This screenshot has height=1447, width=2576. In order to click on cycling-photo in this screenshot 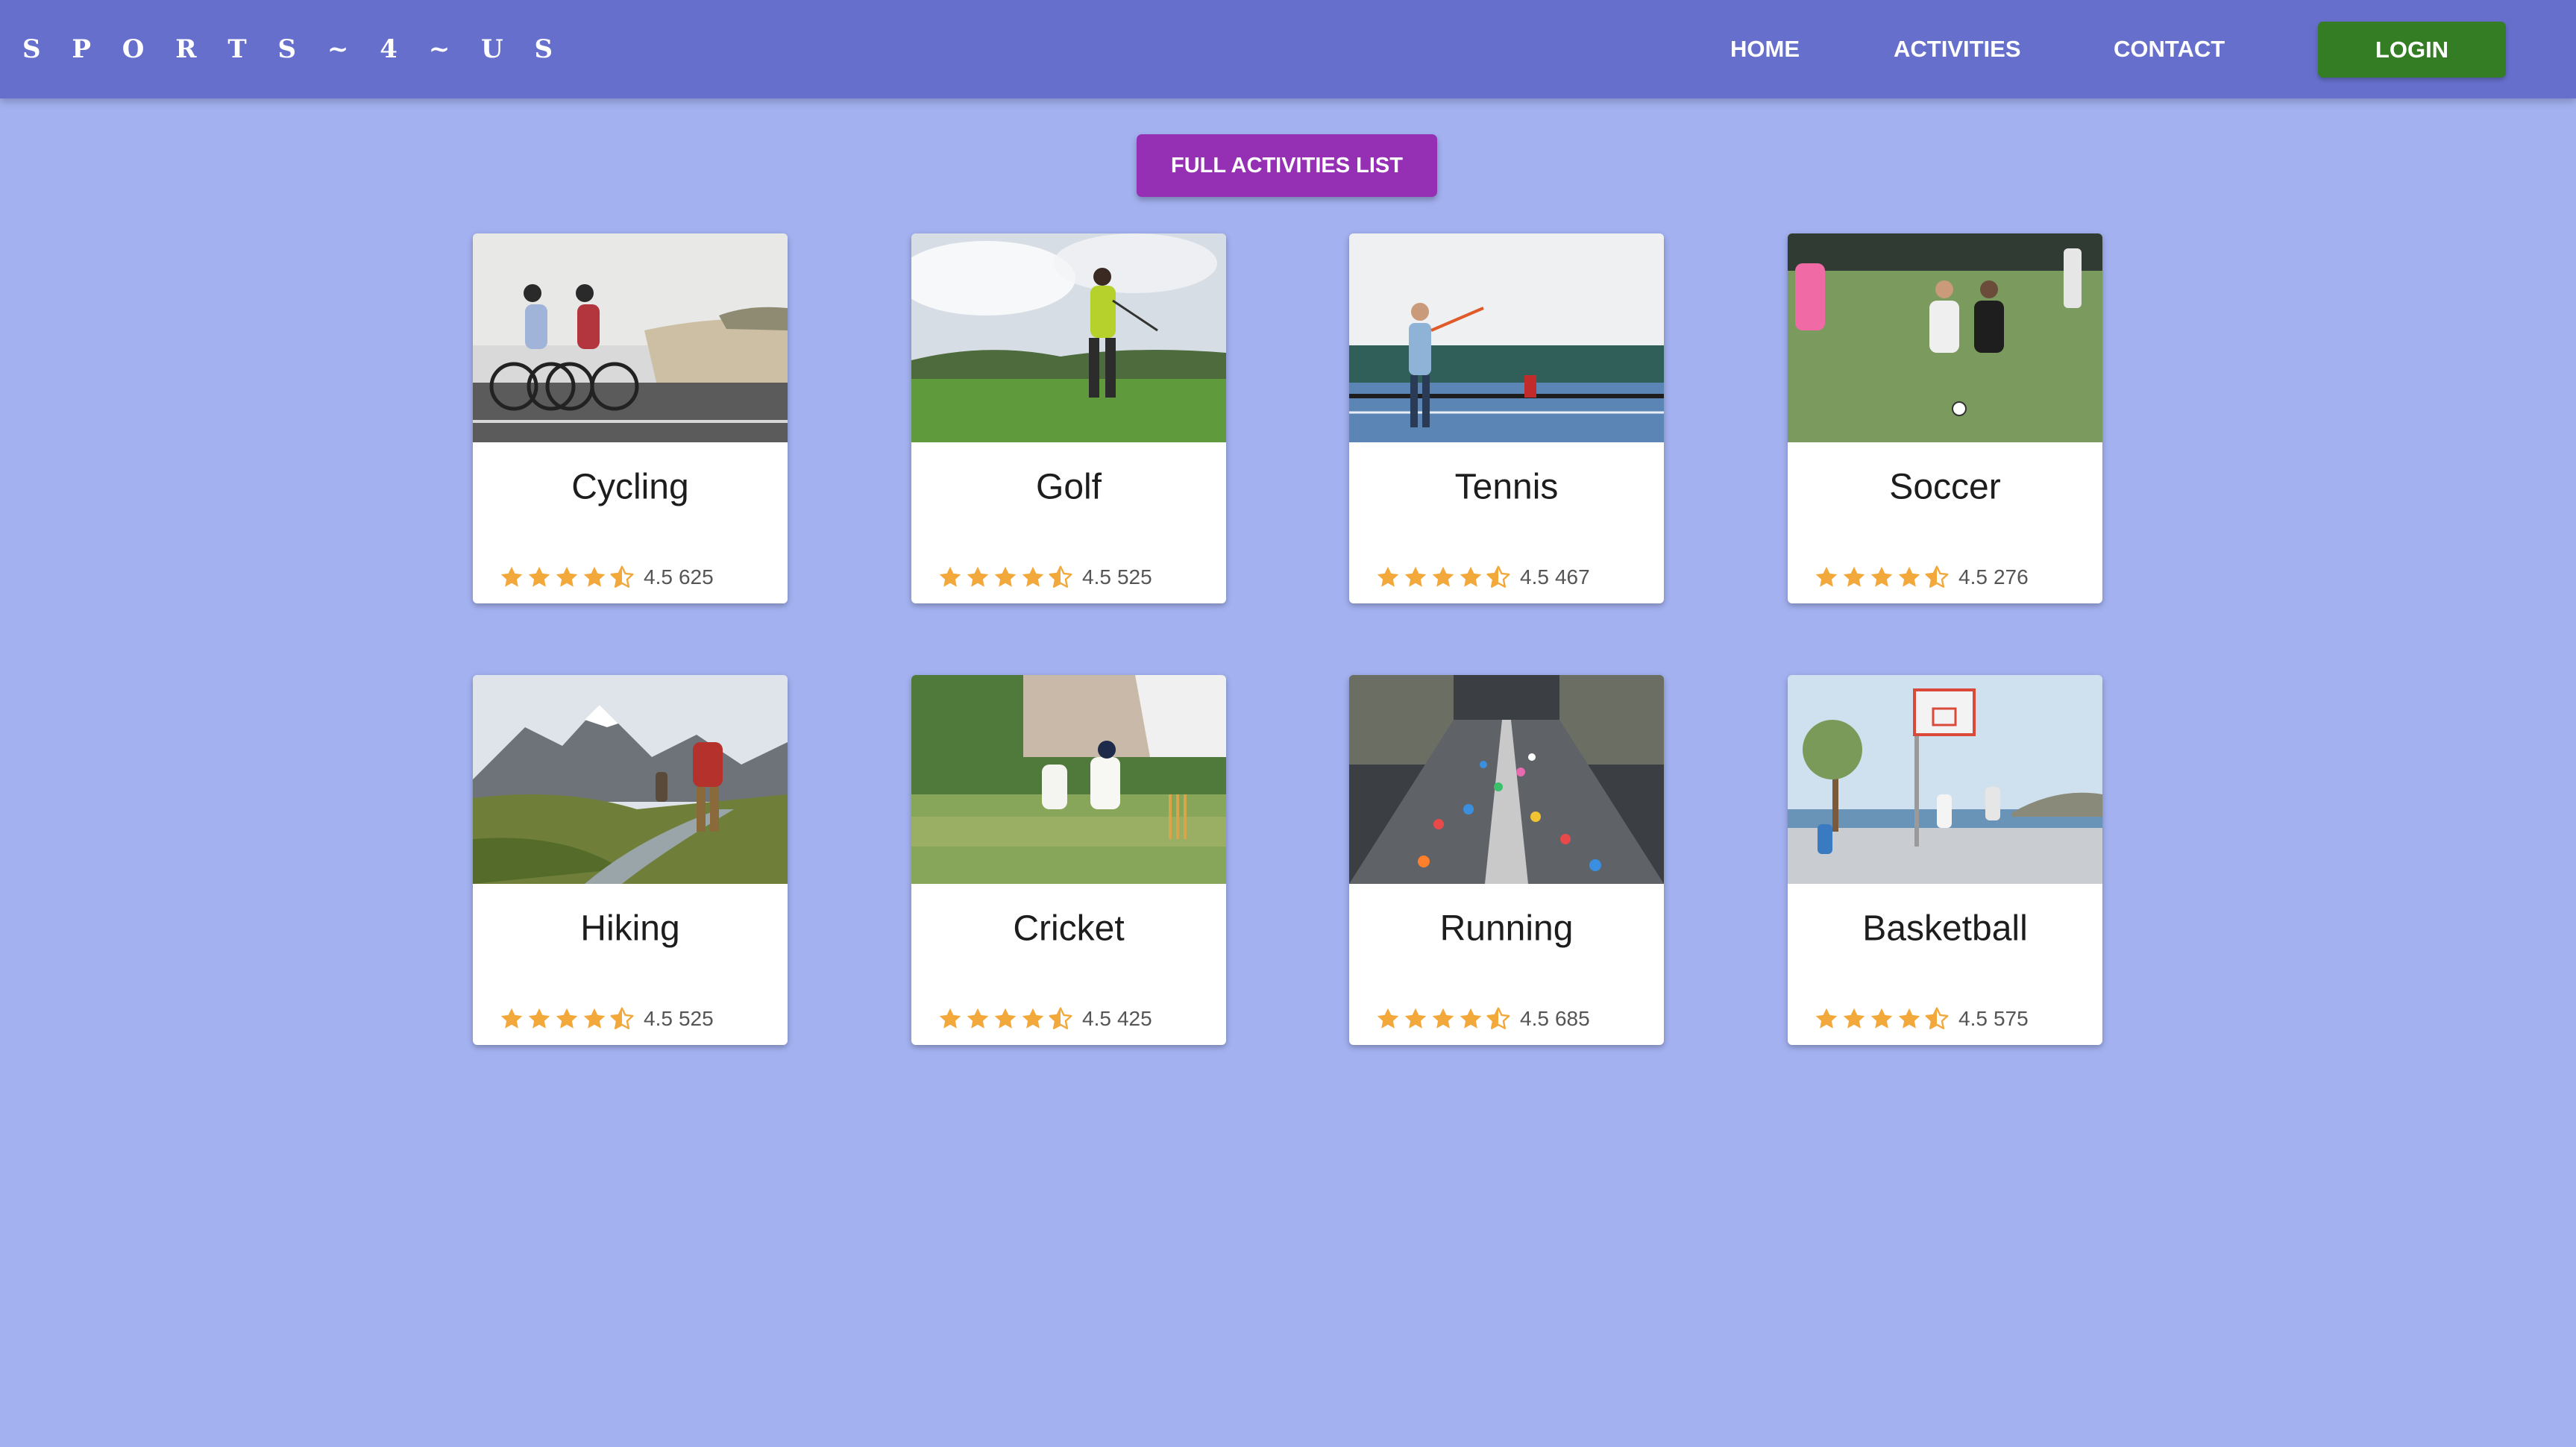, I will do `click(631, 338)`.